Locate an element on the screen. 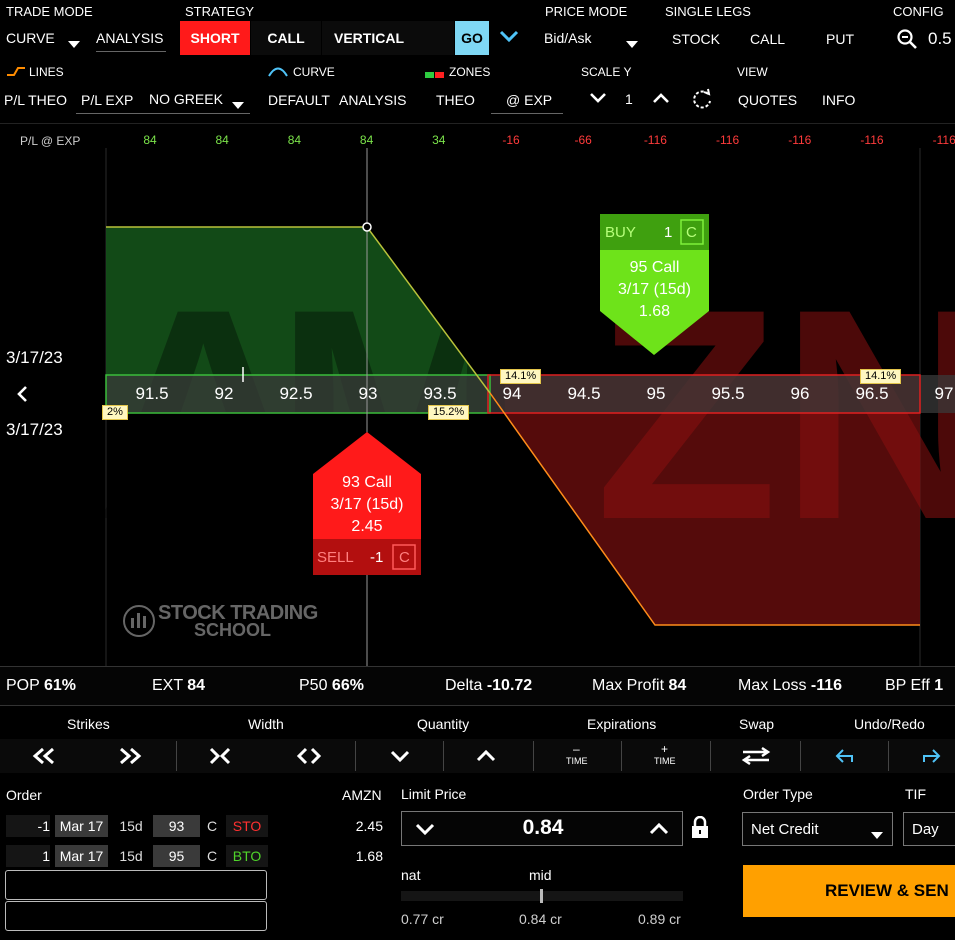  strike-label: 93.5 is located at coordinates (440, 394).